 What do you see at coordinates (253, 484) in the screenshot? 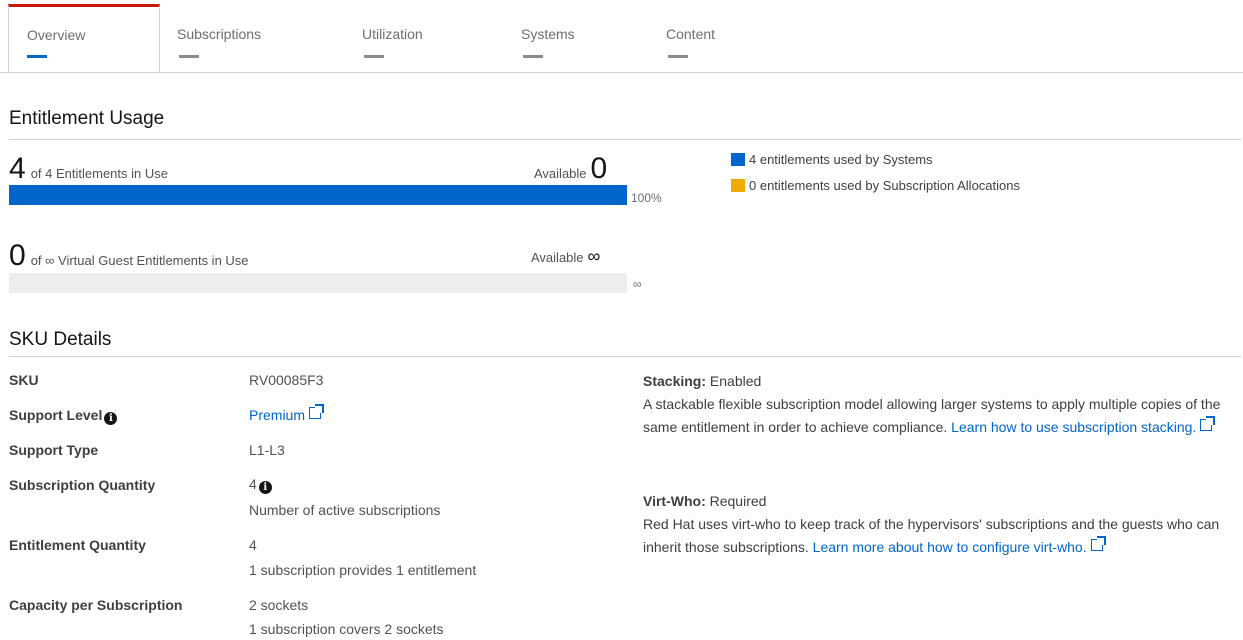
I see `subscription-quantity-number: 4` at bounding box center [253, 484].